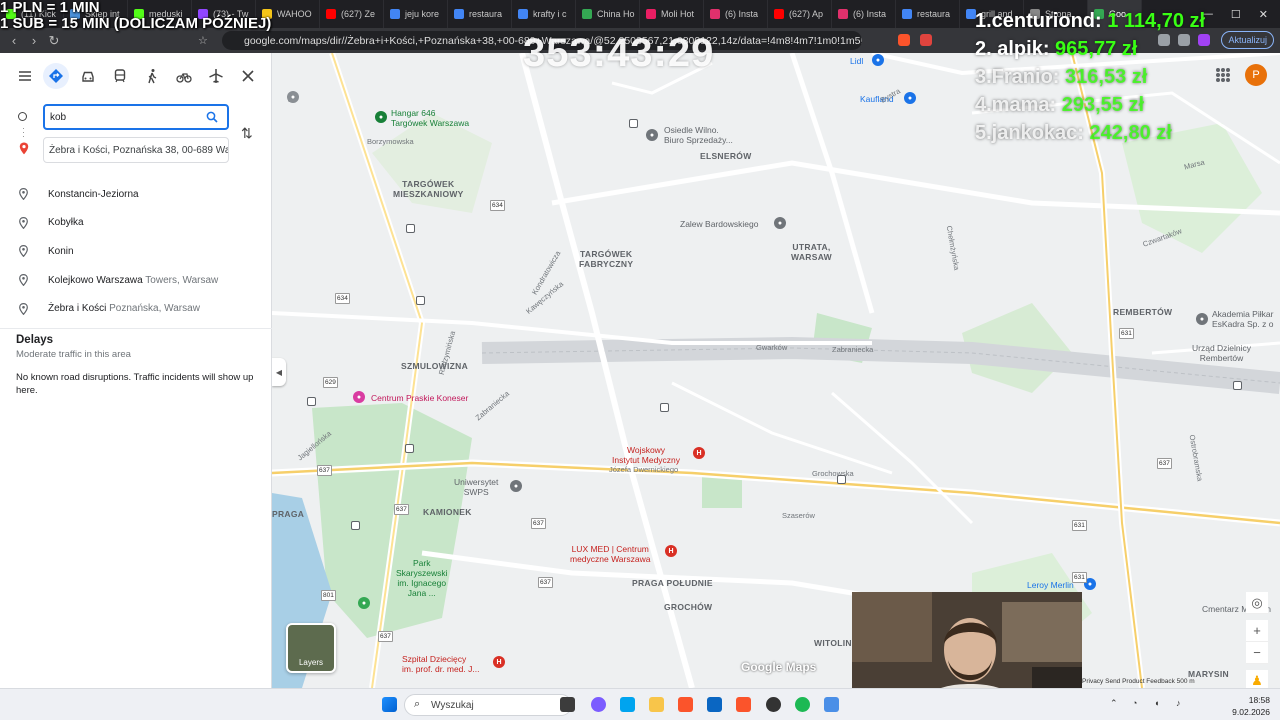 This screenshot has height=720, width=1280. Describe the element at coordinates (212, 118) in the screenshot. I see `search-icon` at that location.